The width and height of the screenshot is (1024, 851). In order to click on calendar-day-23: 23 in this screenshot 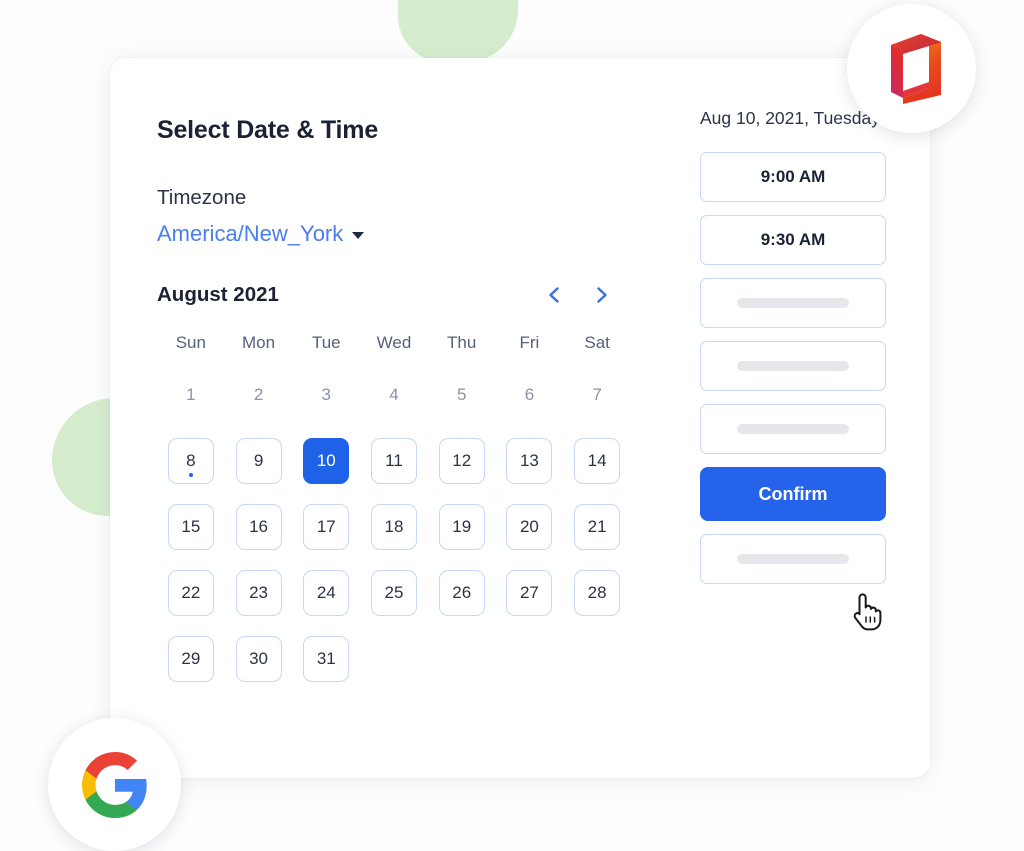, I will do `click(258, 592)`.